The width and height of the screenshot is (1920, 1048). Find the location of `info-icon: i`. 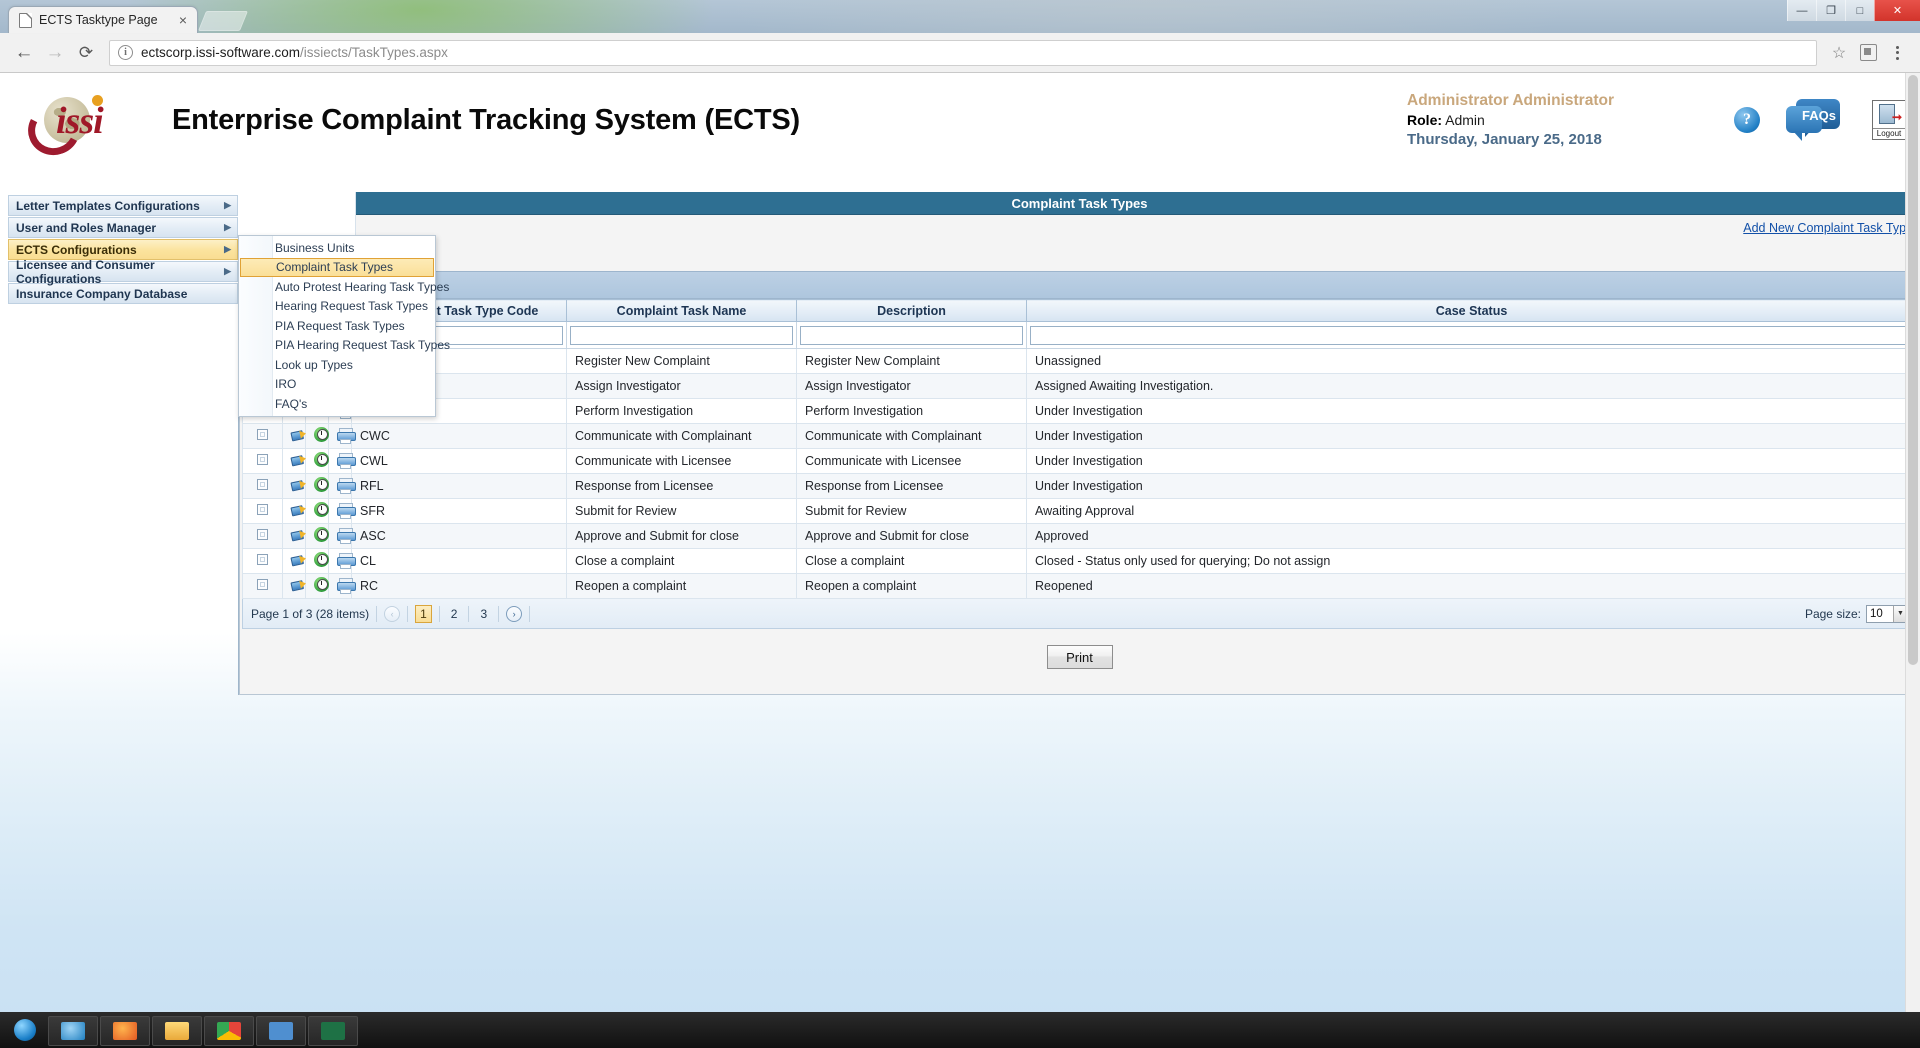

info-icon: i is located at coordinates (125, 52).